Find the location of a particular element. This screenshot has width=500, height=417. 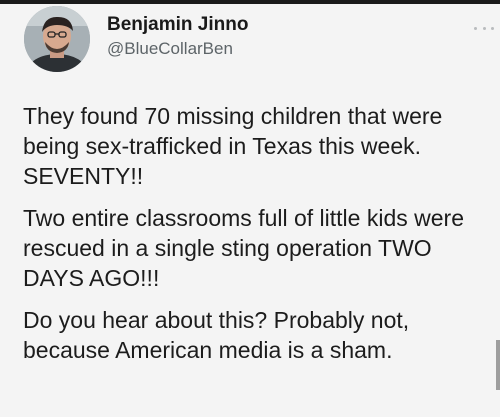

avatar is located at coordinates (57, 39).